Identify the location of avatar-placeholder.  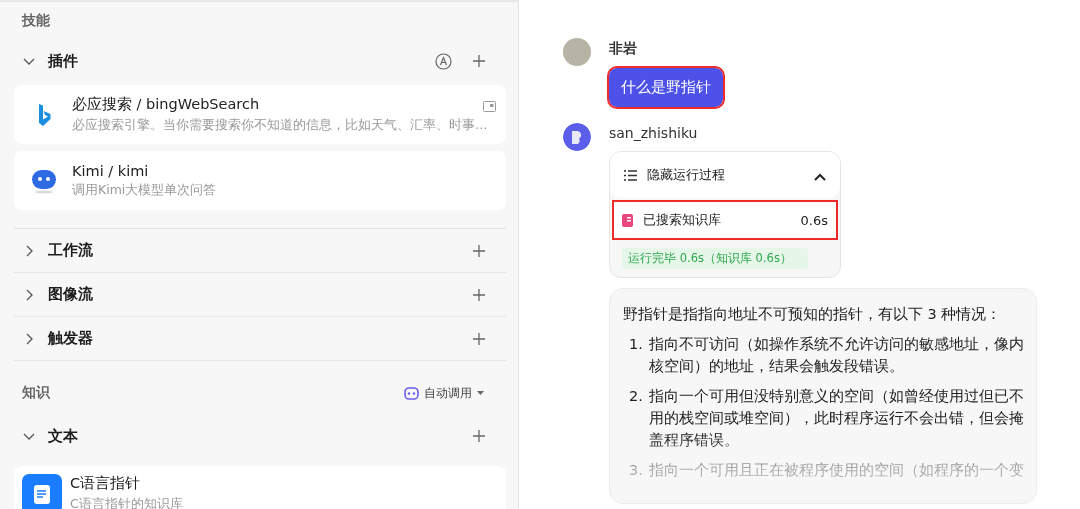
(577, 52).